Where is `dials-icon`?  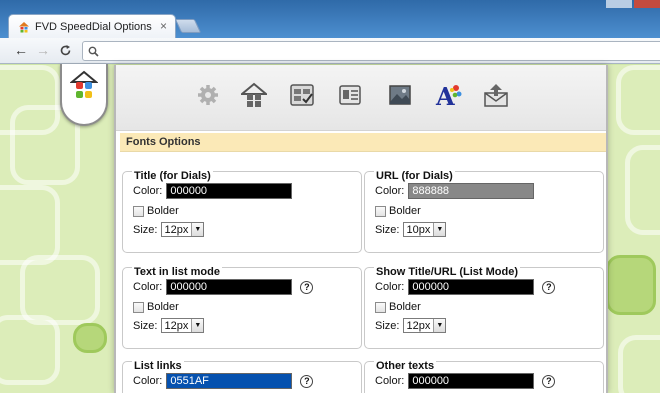
dials-icon is located at coordinates (302, 95).